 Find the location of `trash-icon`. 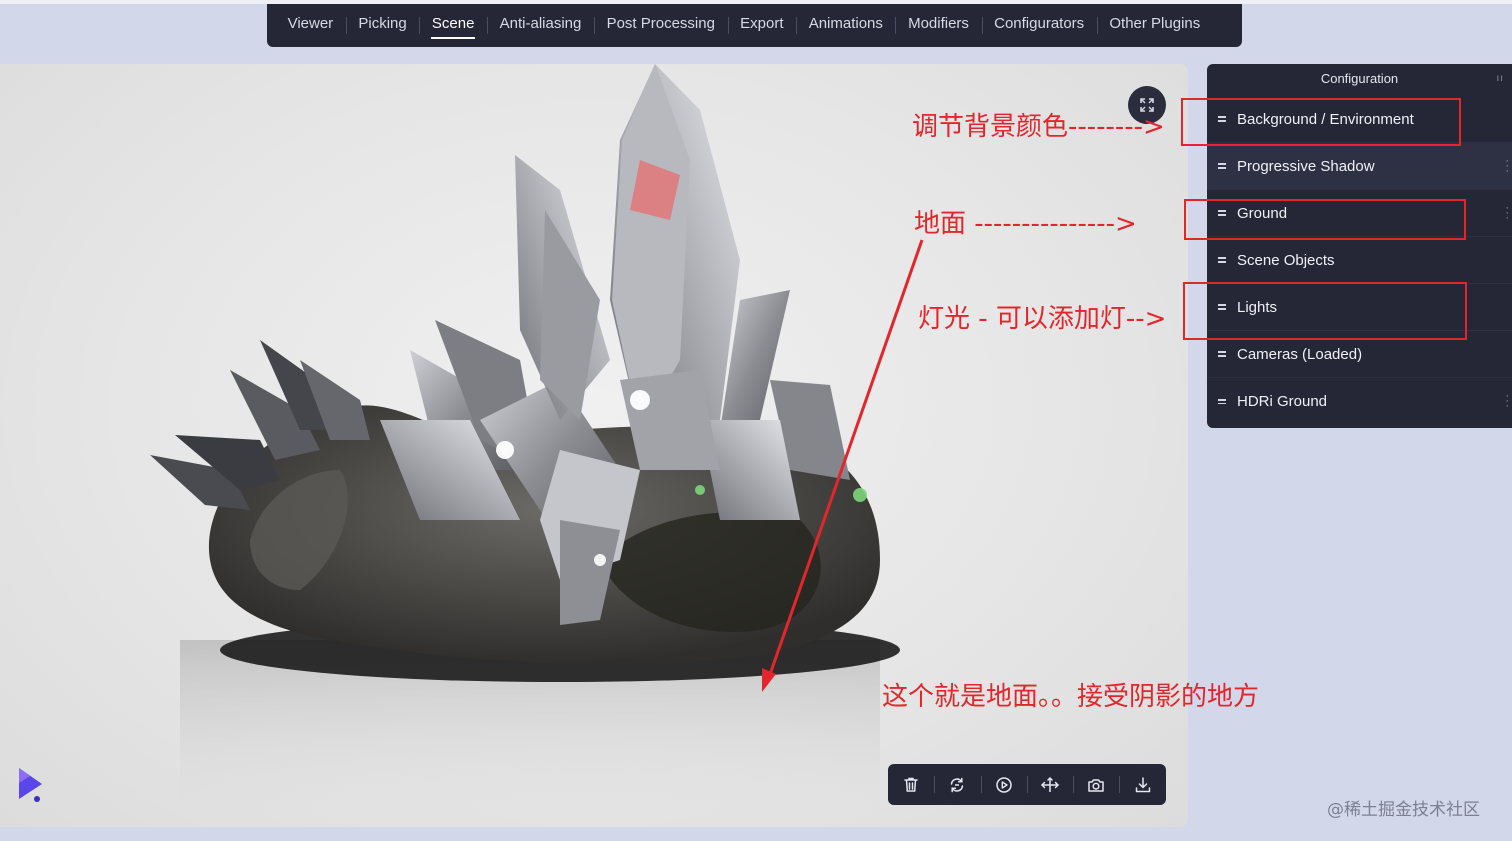

trash-icon is located at coordinates (911, 784).